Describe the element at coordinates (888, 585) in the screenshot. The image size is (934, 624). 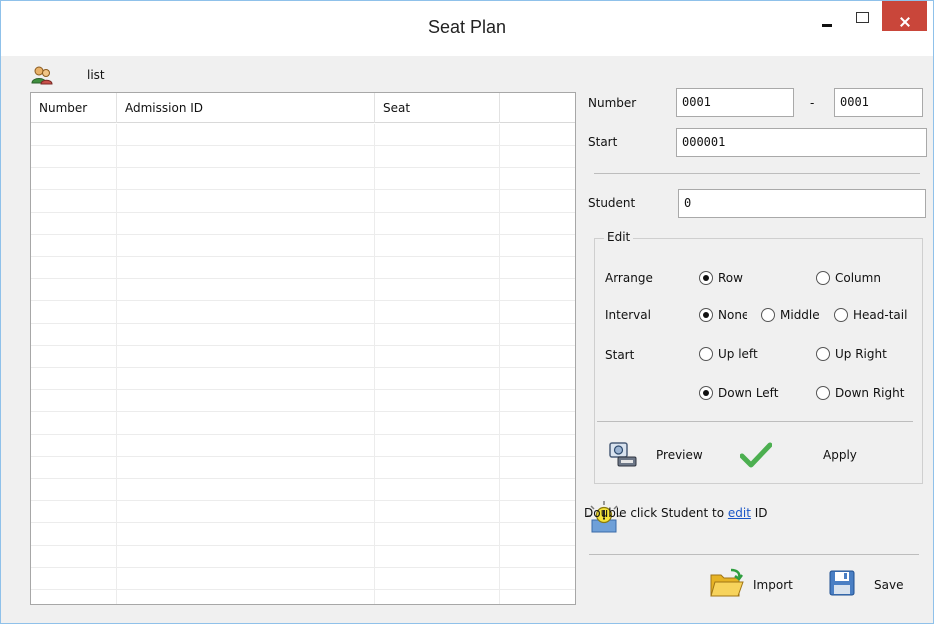
I see `save-button: Save` at that location.